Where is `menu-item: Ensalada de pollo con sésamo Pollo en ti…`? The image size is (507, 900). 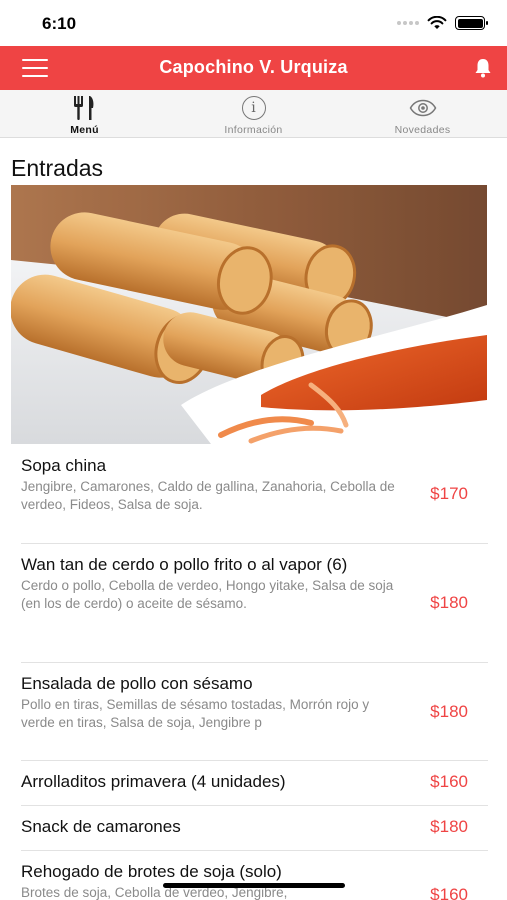
menu-item: Ensalada de pollo con sésamo Pollo en ti… is located at coordinates (254, 712).